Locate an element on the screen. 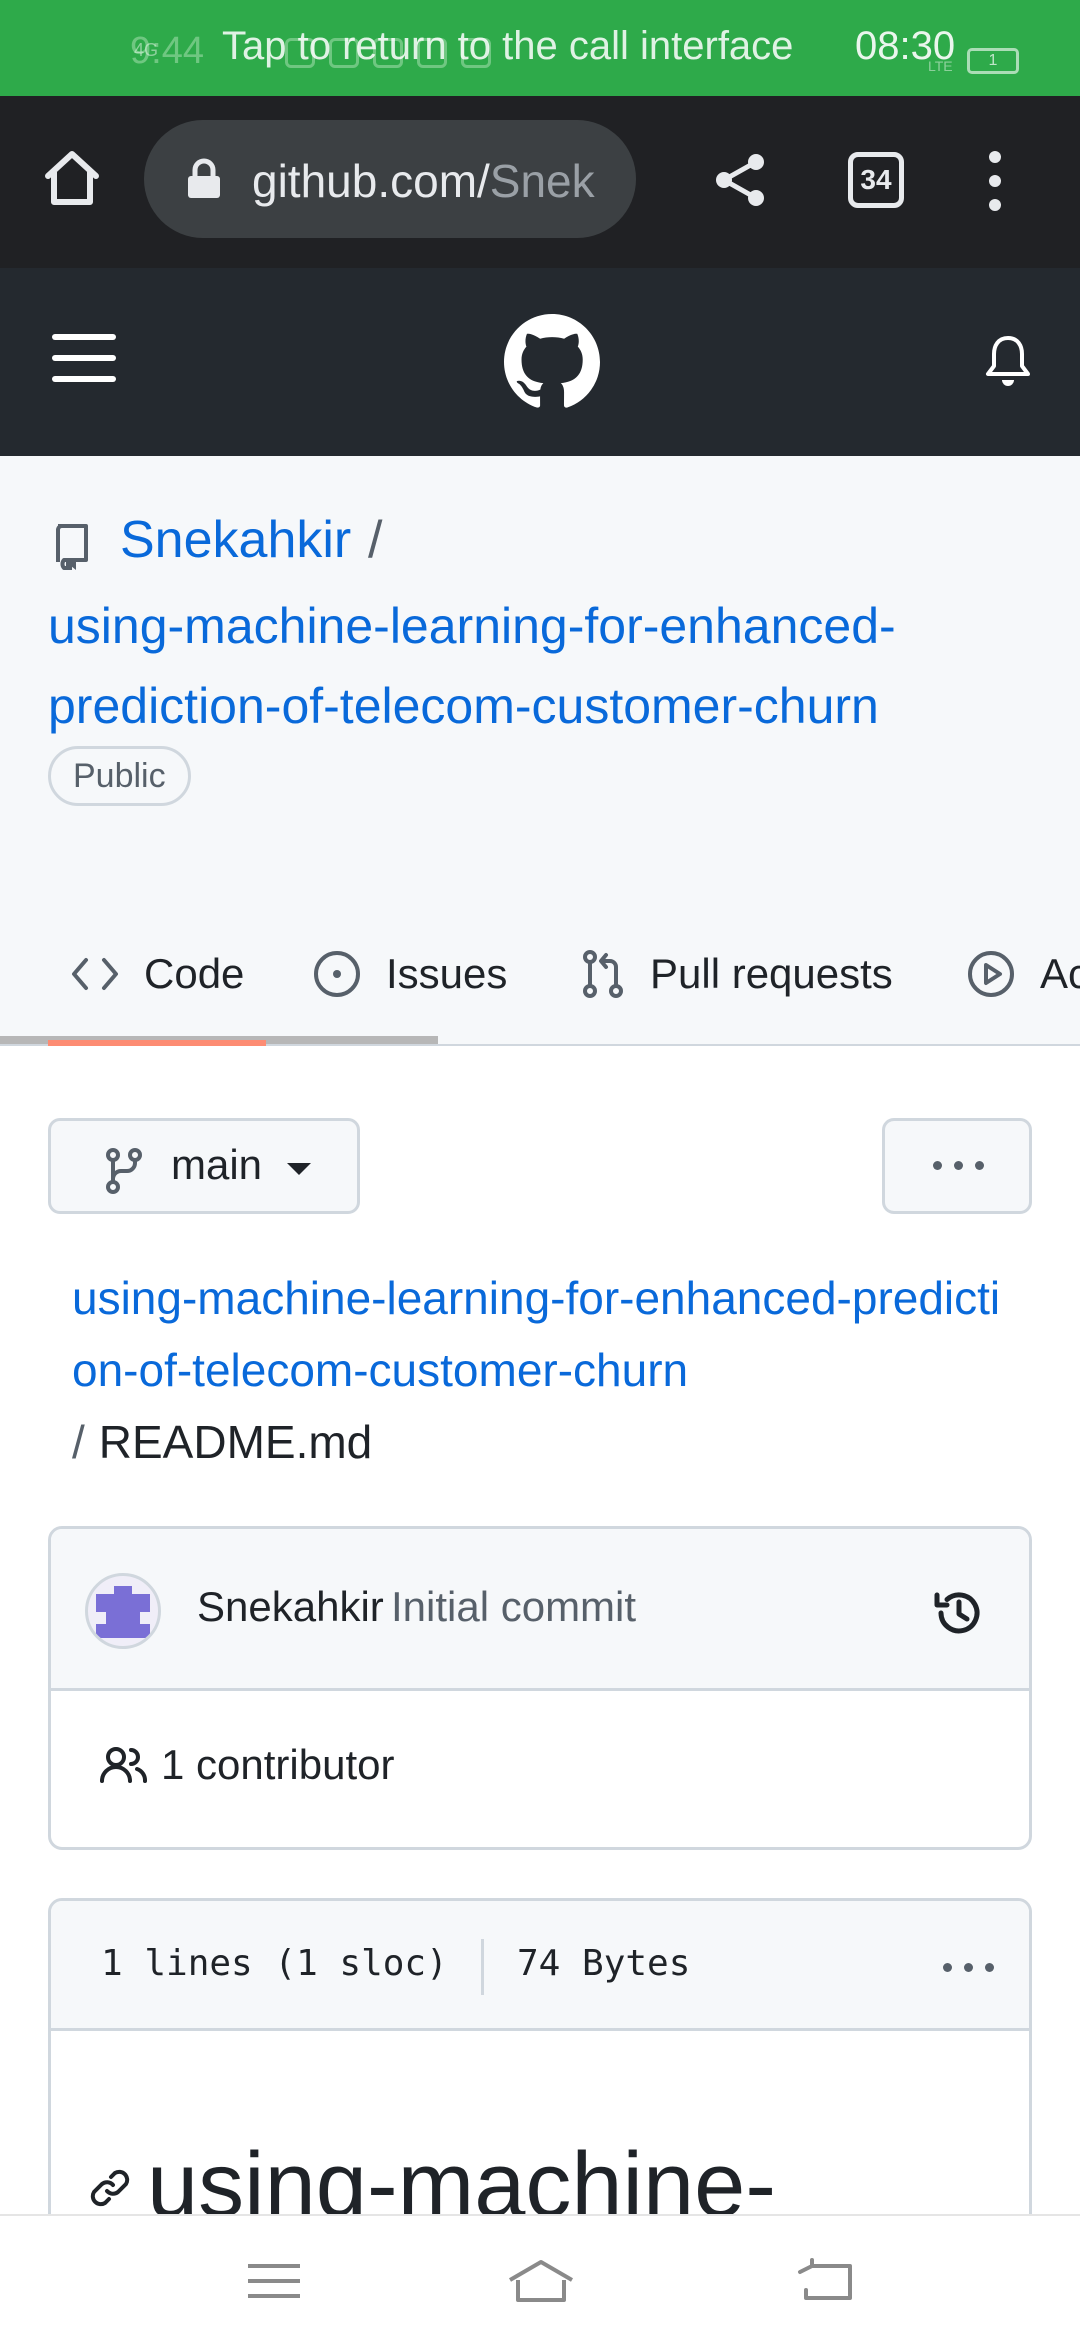  status-time-ghost: 9:44 is located at coordinates (167, 51).